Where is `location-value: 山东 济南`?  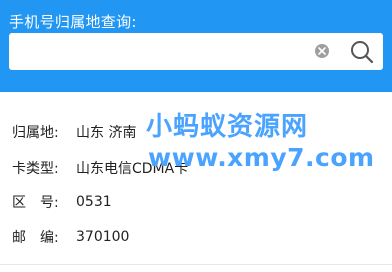
location-value: 山东 济南 is located at coordinates (106, 133).